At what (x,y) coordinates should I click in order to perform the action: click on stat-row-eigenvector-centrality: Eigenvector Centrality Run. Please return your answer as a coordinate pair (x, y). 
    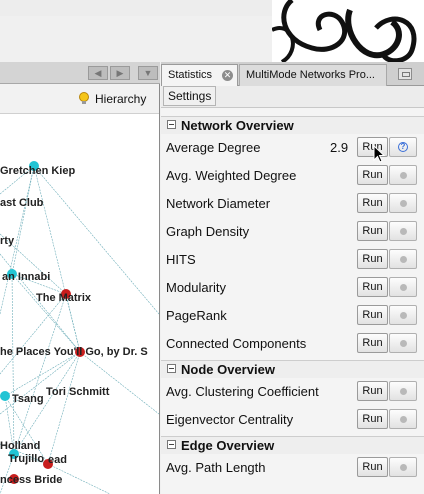
    Looking at the image, I should click on (292, 420).